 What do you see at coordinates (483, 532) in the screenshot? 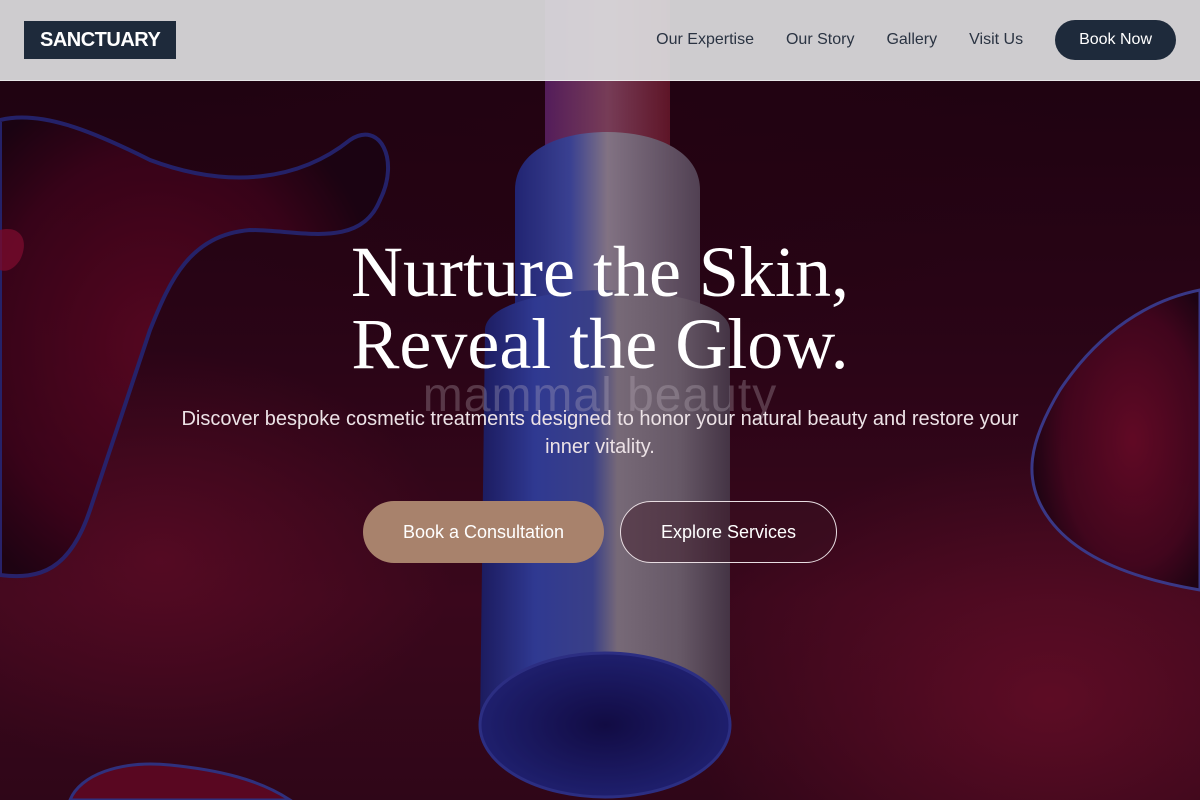
I see `book-consultation-button: Book a Consultation` at bounding box center [483, 532].